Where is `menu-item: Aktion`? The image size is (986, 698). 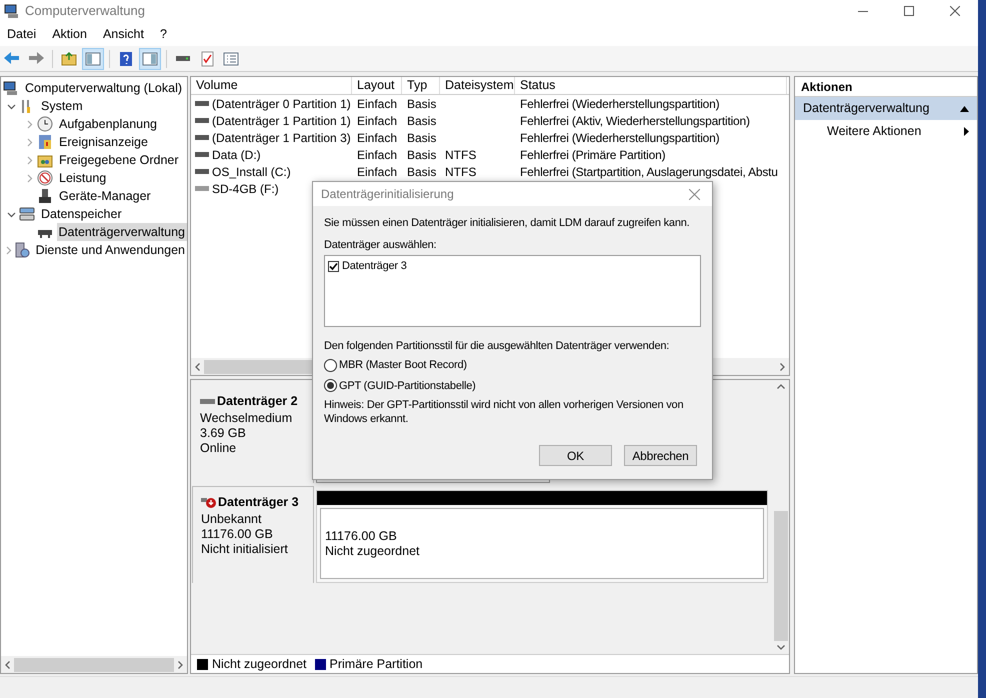 menu-item: Aktion is located at coordinates (69, 34).